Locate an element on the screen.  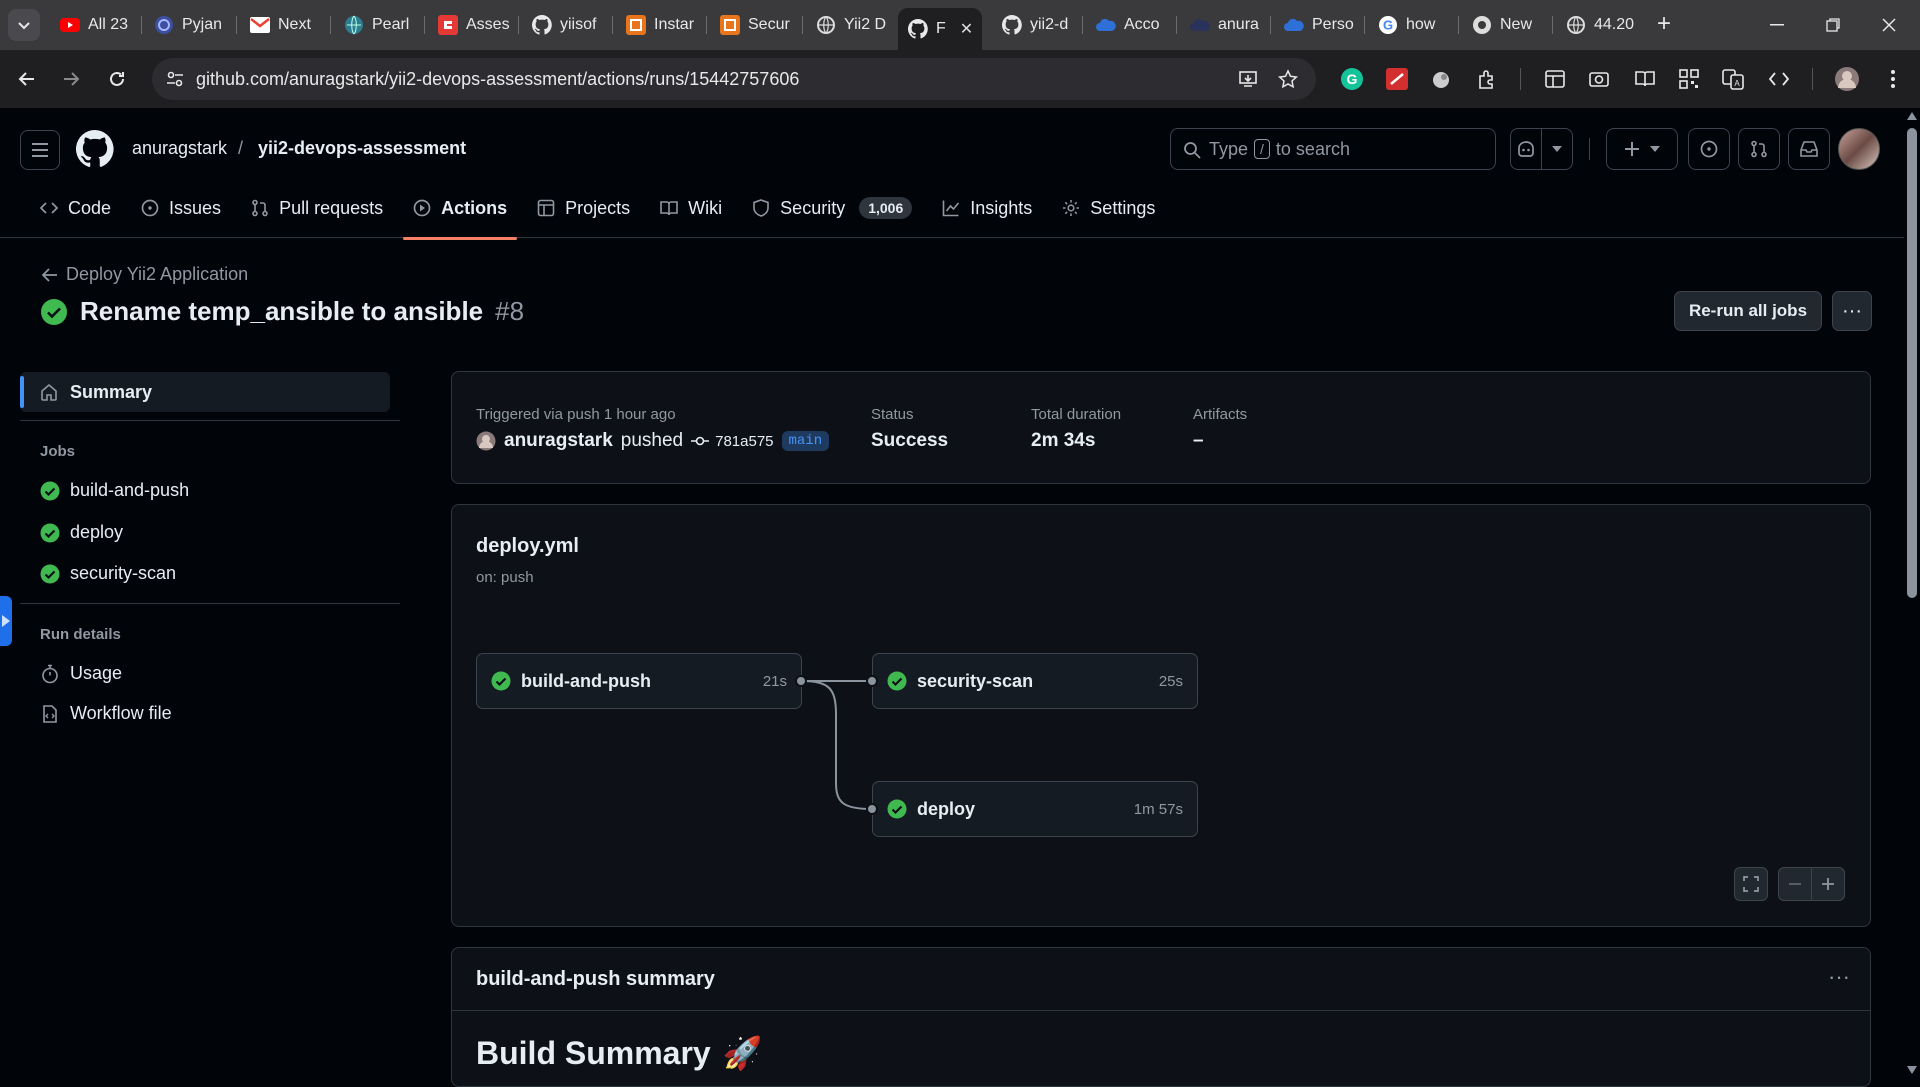
tab-settings: Settings is located at coordinates (1108, 208).